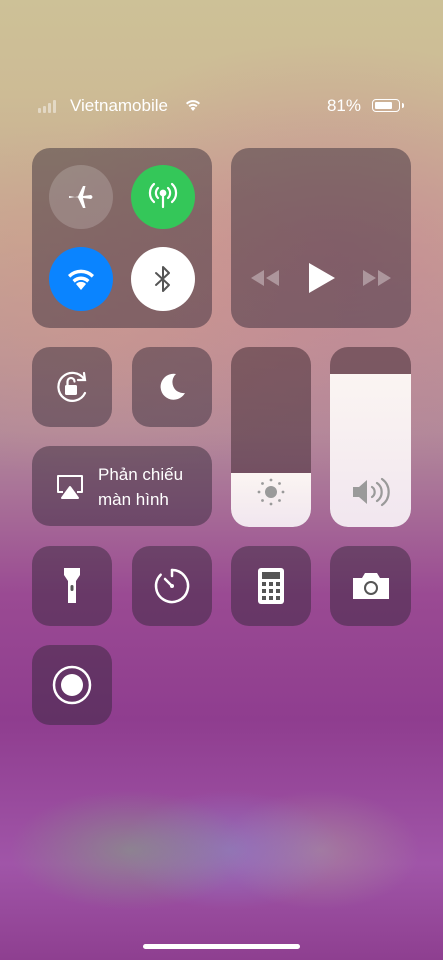  Describe the element at coordinates (47, 106) in the screenshot. I see `signal-strength-icon` at that location.